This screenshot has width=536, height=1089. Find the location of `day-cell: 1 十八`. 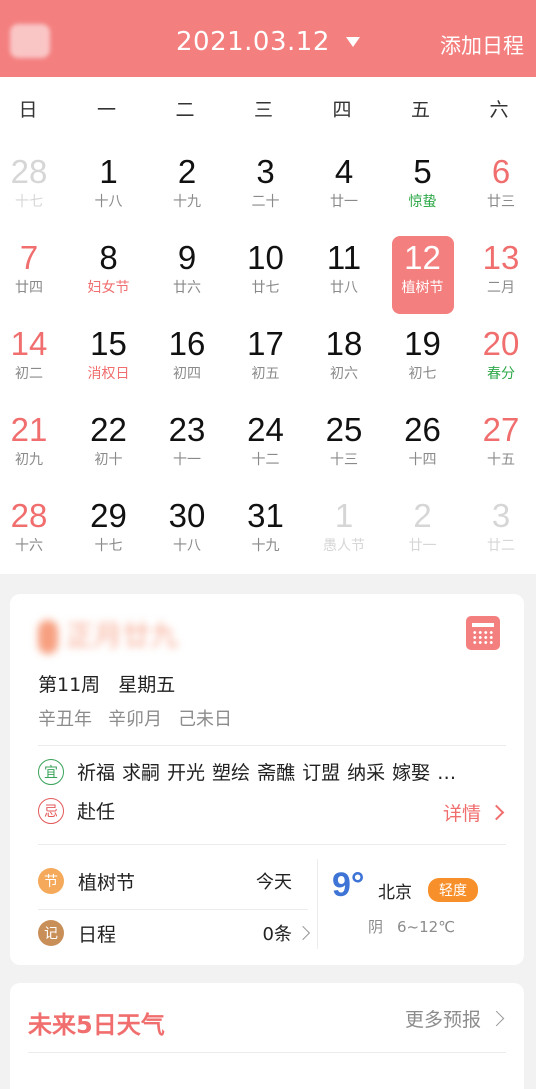

day-cell: 1 十八 is located at coordinates (109, 189).